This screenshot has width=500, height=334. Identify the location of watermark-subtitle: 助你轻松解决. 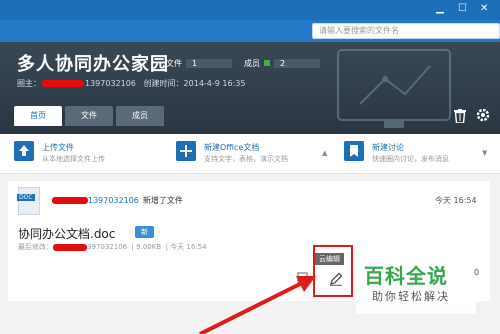
(411, 296).